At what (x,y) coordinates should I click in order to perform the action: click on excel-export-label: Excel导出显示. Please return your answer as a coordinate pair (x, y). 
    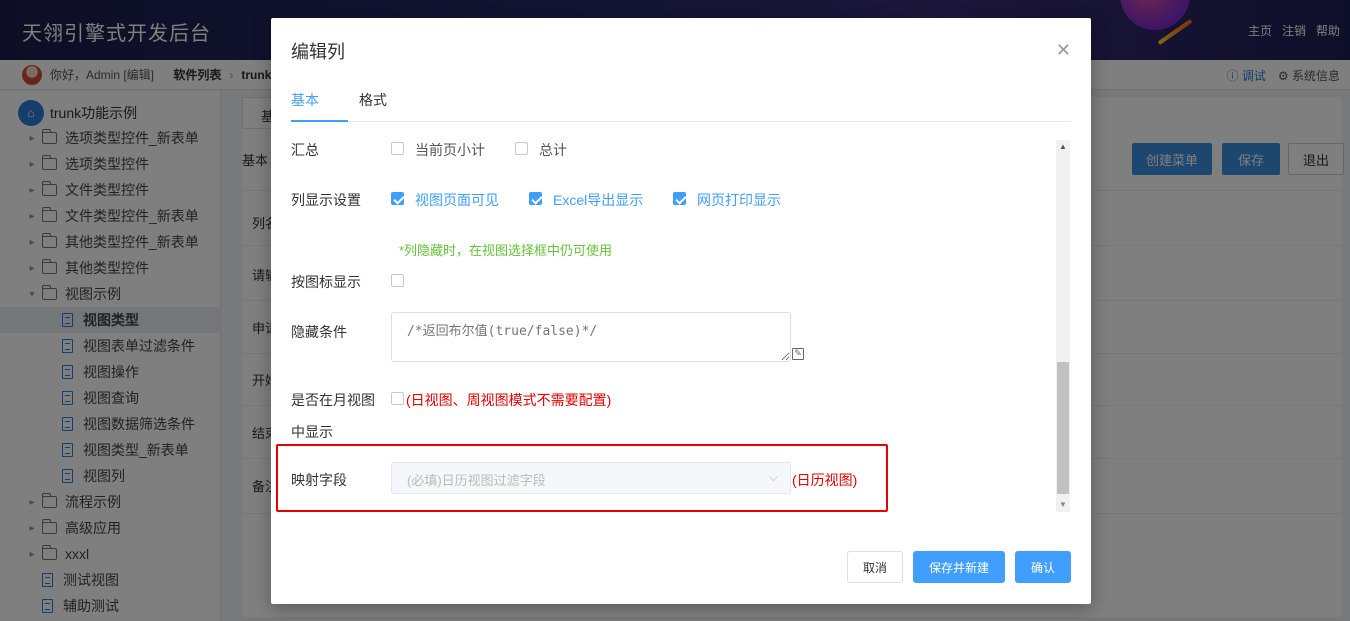
    Looking at the image, I should click on (598, 200).